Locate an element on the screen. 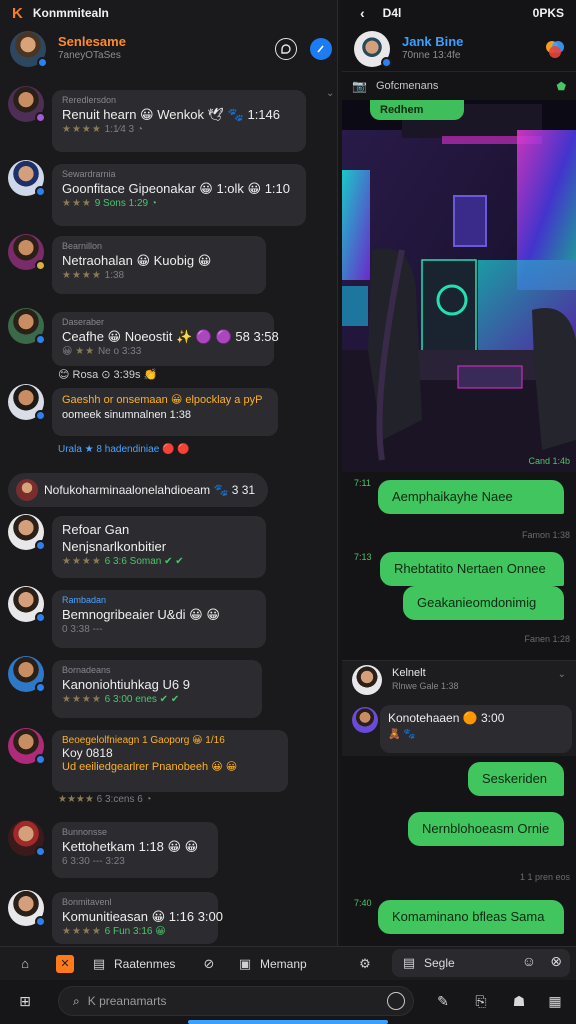  profile-avatar is located at coordinates (29, 49).